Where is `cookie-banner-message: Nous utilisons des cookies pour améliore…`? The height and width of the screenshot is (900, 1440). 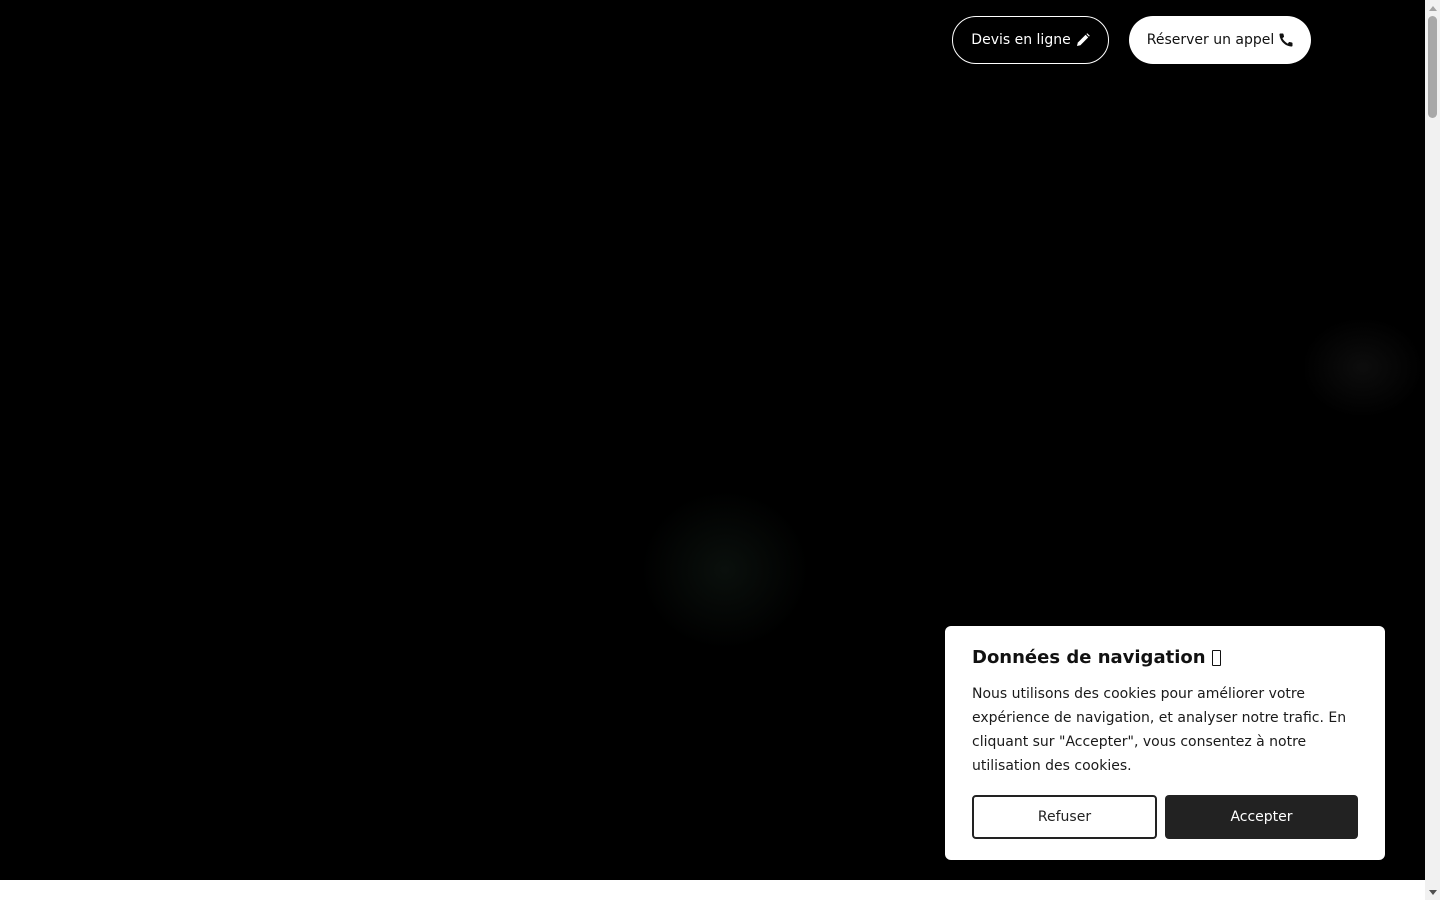 cookie-banner-message: Nous utilisons des cookies pour améliore… is located at coordinates (1159, 730).